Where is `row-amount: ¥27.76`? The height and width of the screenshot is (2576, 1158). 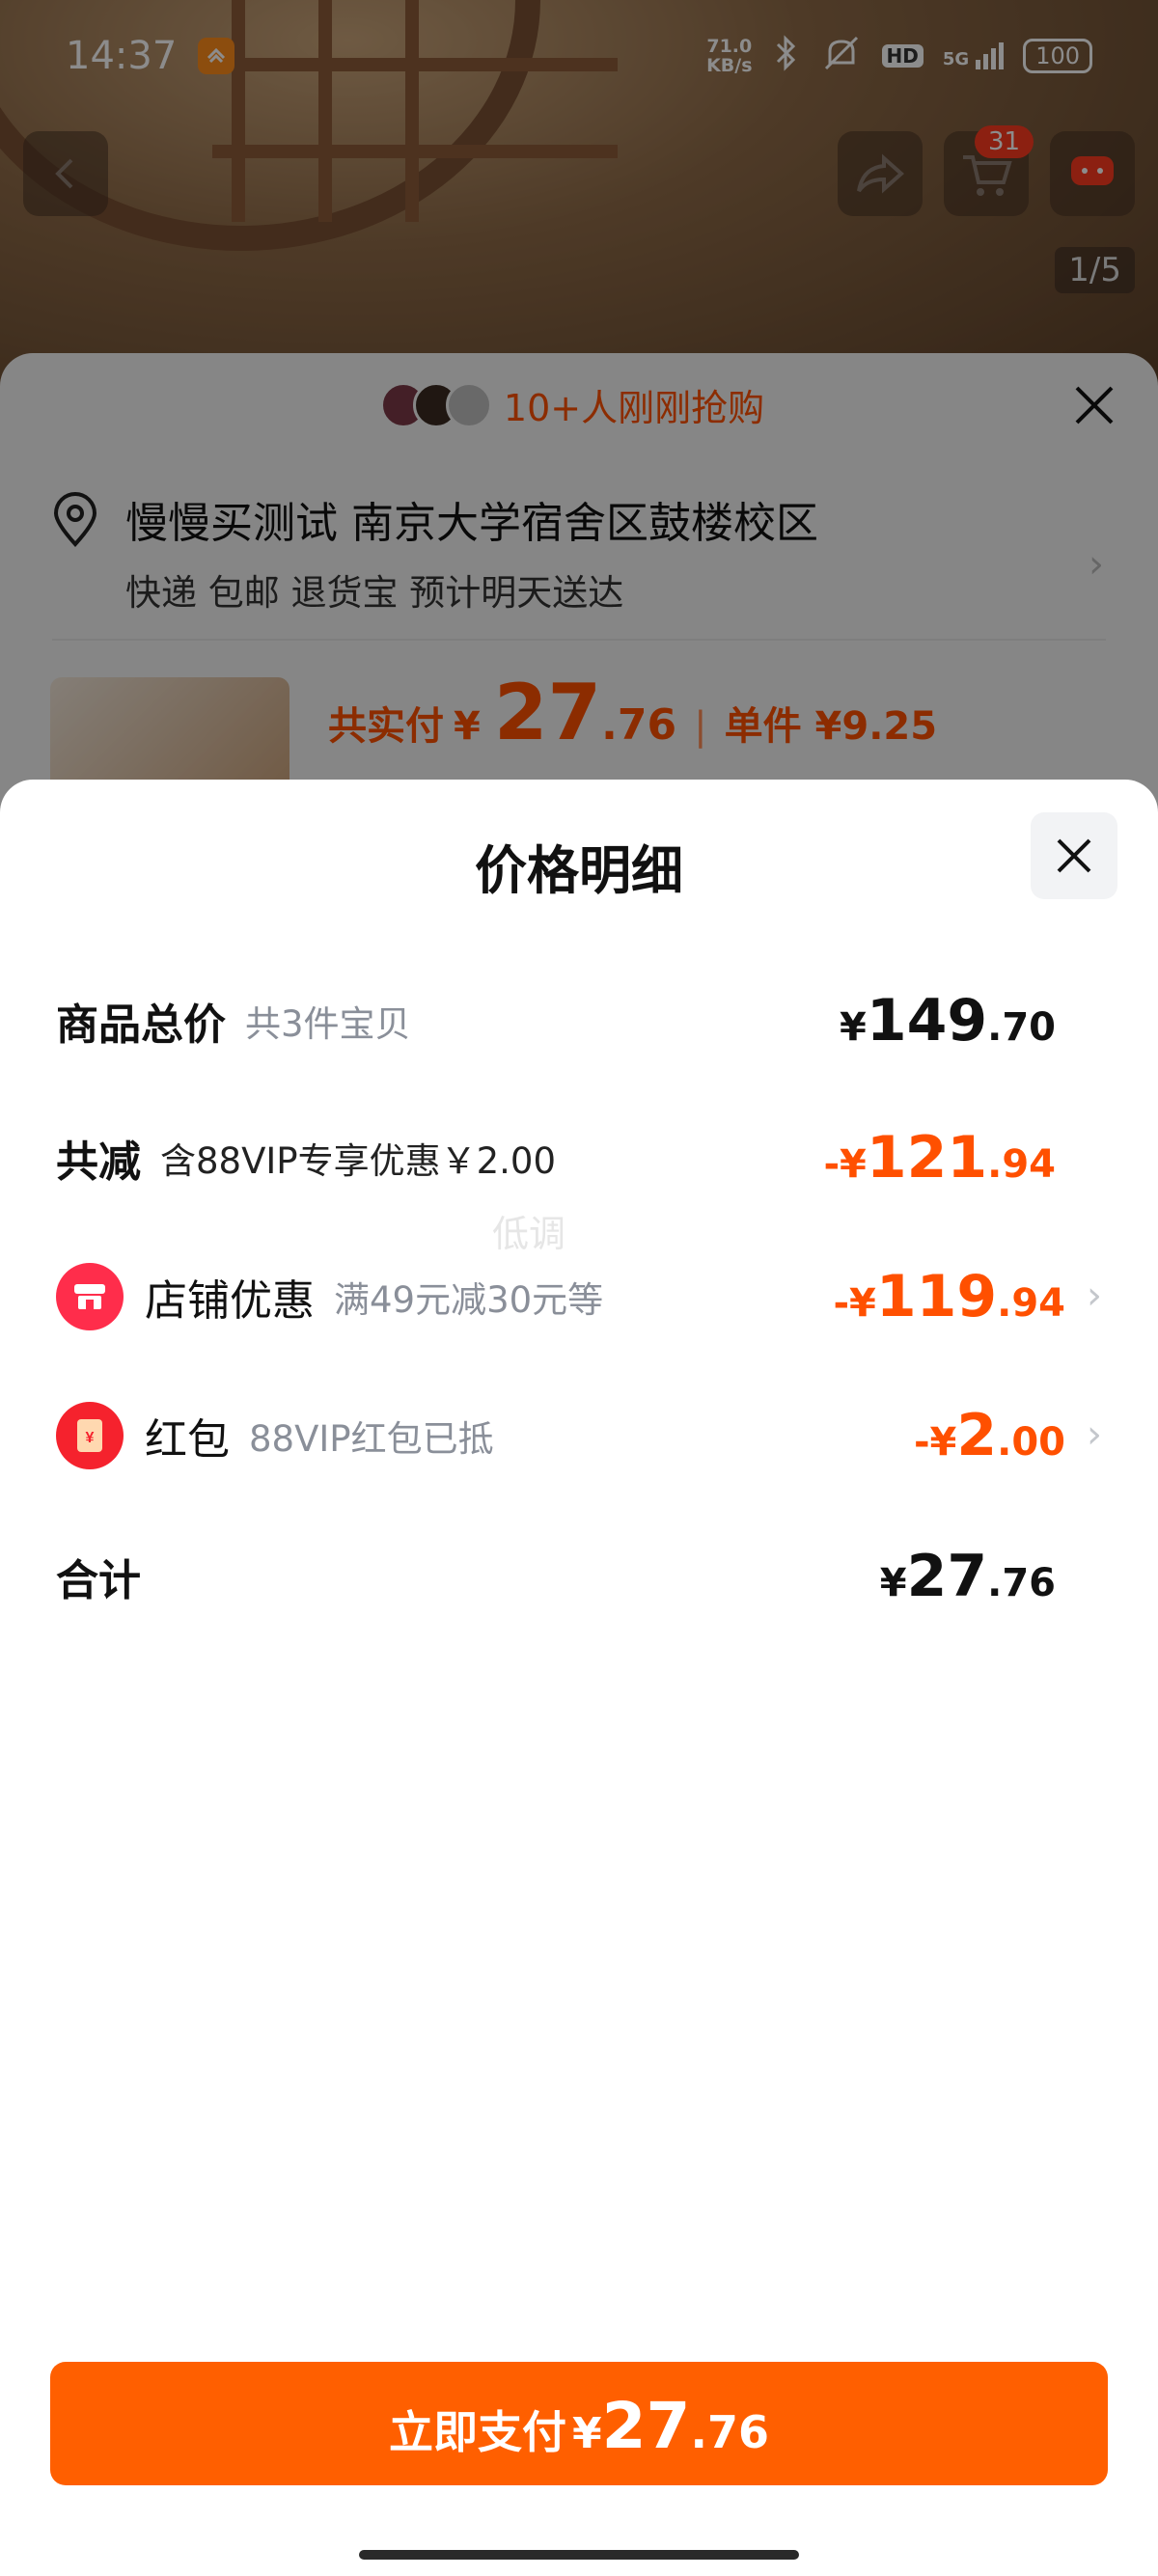 row-amount: ¥27.76 is located at coordinates (967, 1577).